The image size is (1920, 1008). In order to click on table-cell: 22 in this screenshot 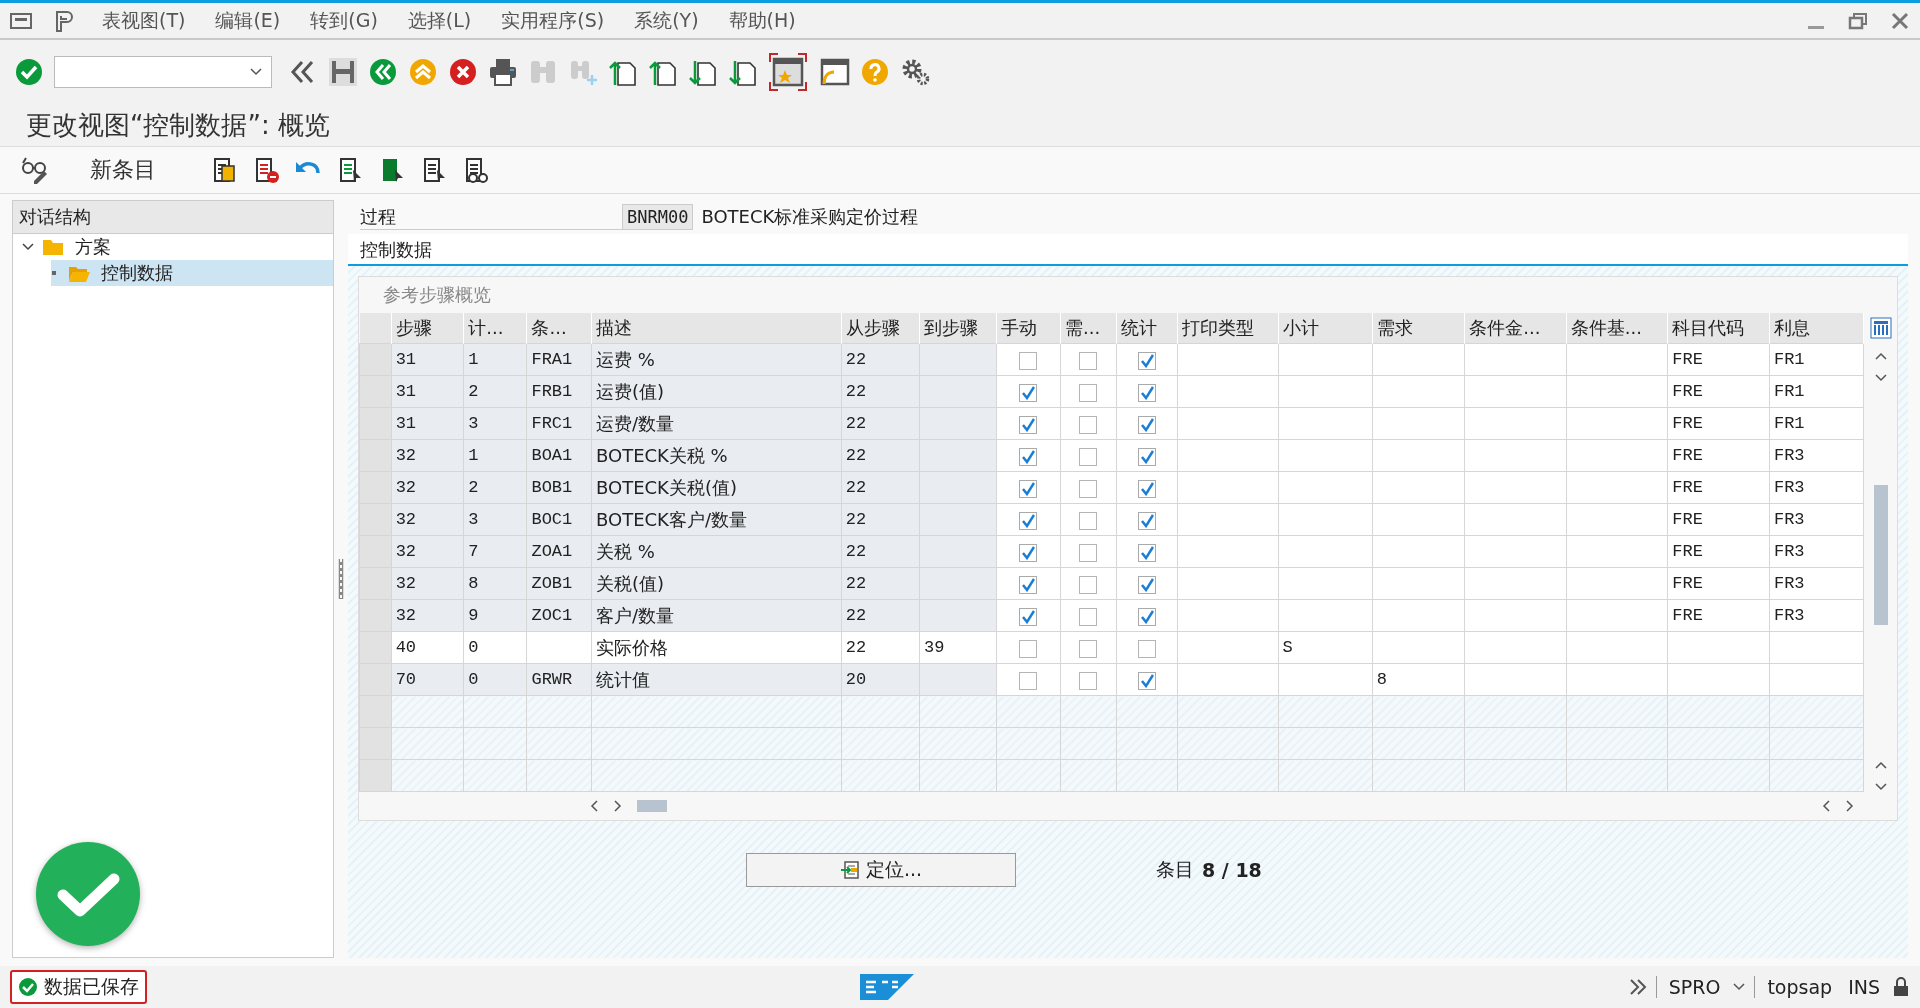, I will do `click(856, 423)`.